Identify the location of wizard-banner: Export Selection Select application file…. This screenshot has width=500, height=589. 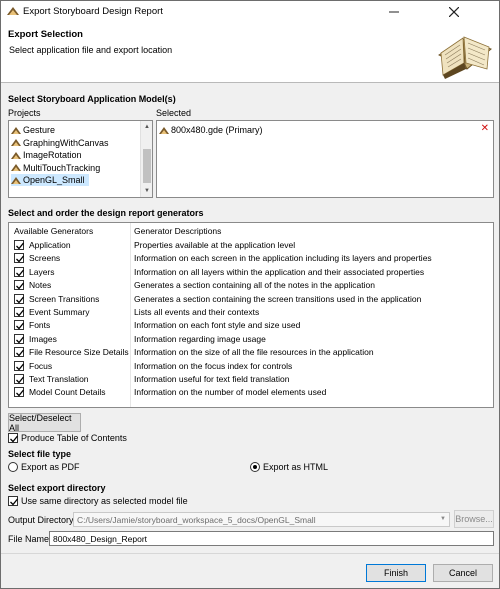
(250, 53).